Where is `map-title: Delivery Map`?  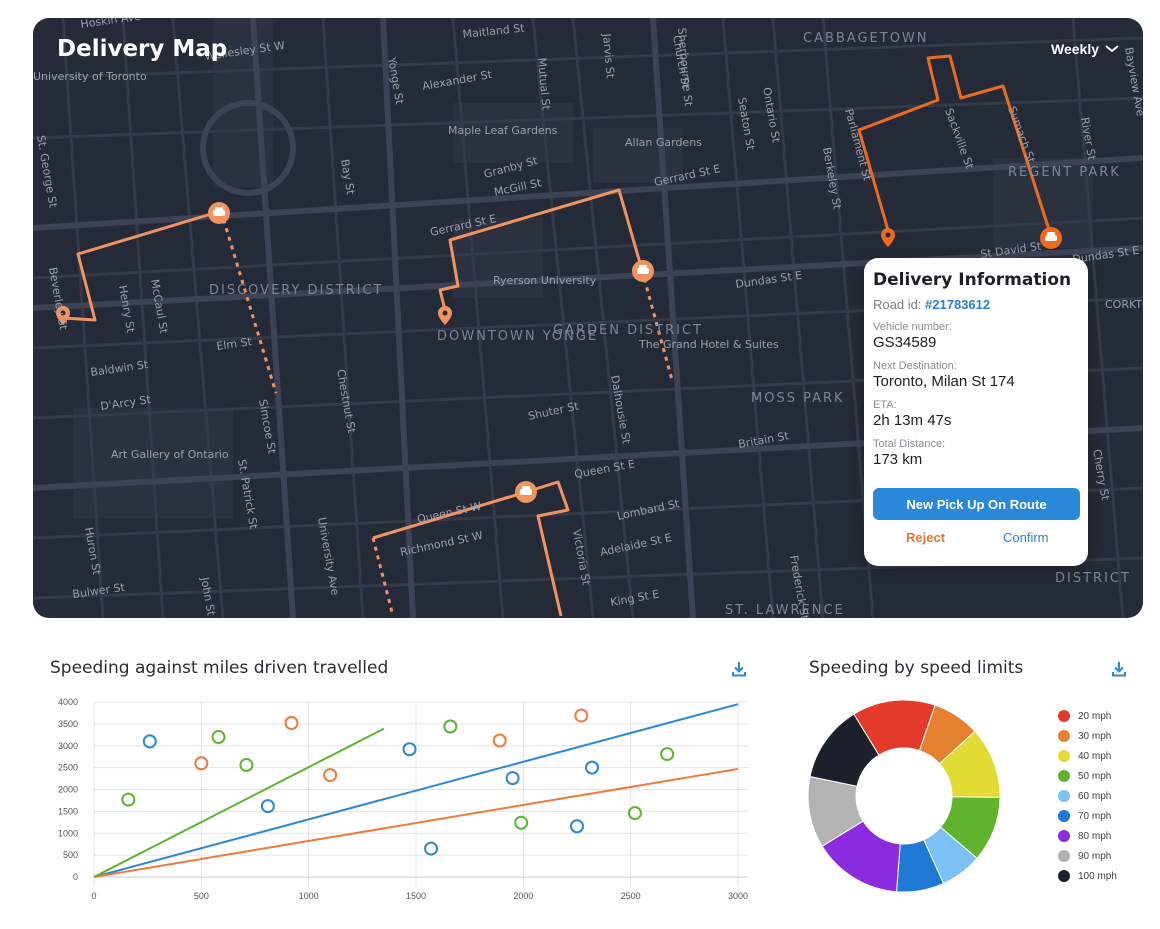 map-title: Delivery Map is located at coordinates (142, 49).